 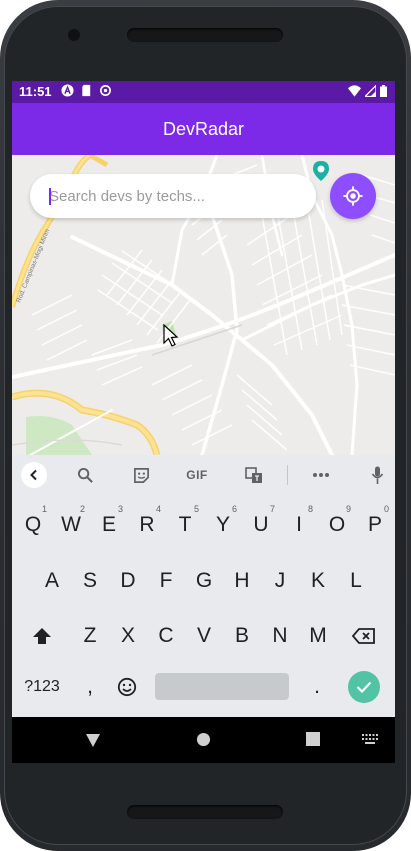 I want to click on key-label: T, so click(x=185, y=524).